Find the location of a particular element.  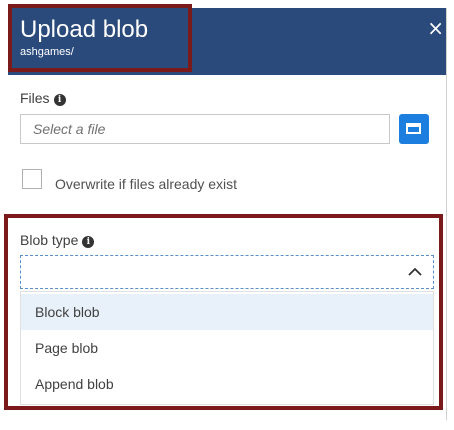

overwrite-label: Overwrite if files already exist is located at coordinates (146, 184).